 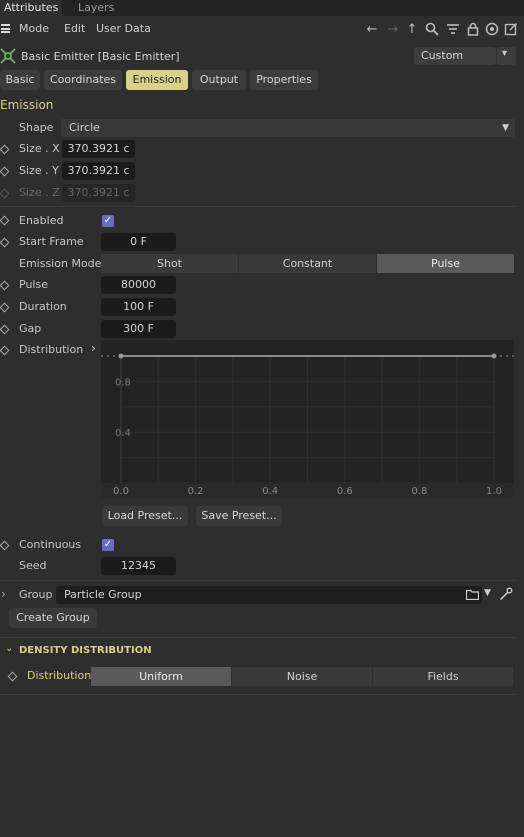 I want to click on preset-menu-button: ▾, so click(x=506, y=56).